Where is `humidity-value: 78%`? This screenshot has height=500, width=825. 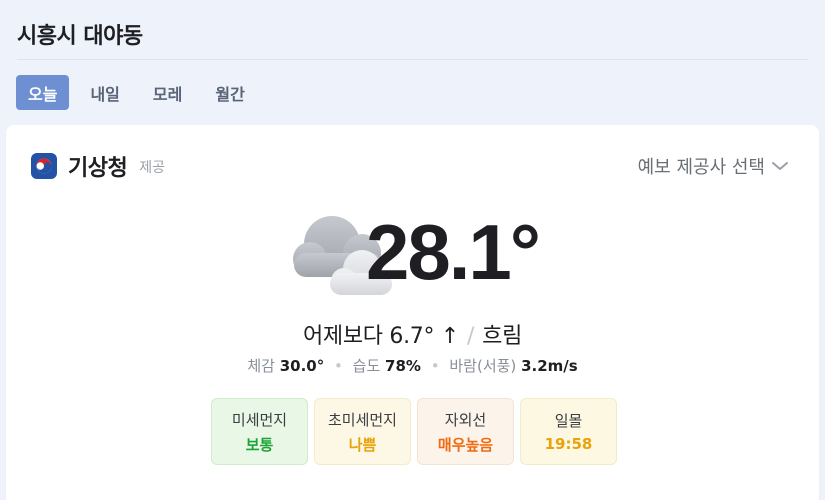 humidity-value: 78% is located at coordinates (403, 366).